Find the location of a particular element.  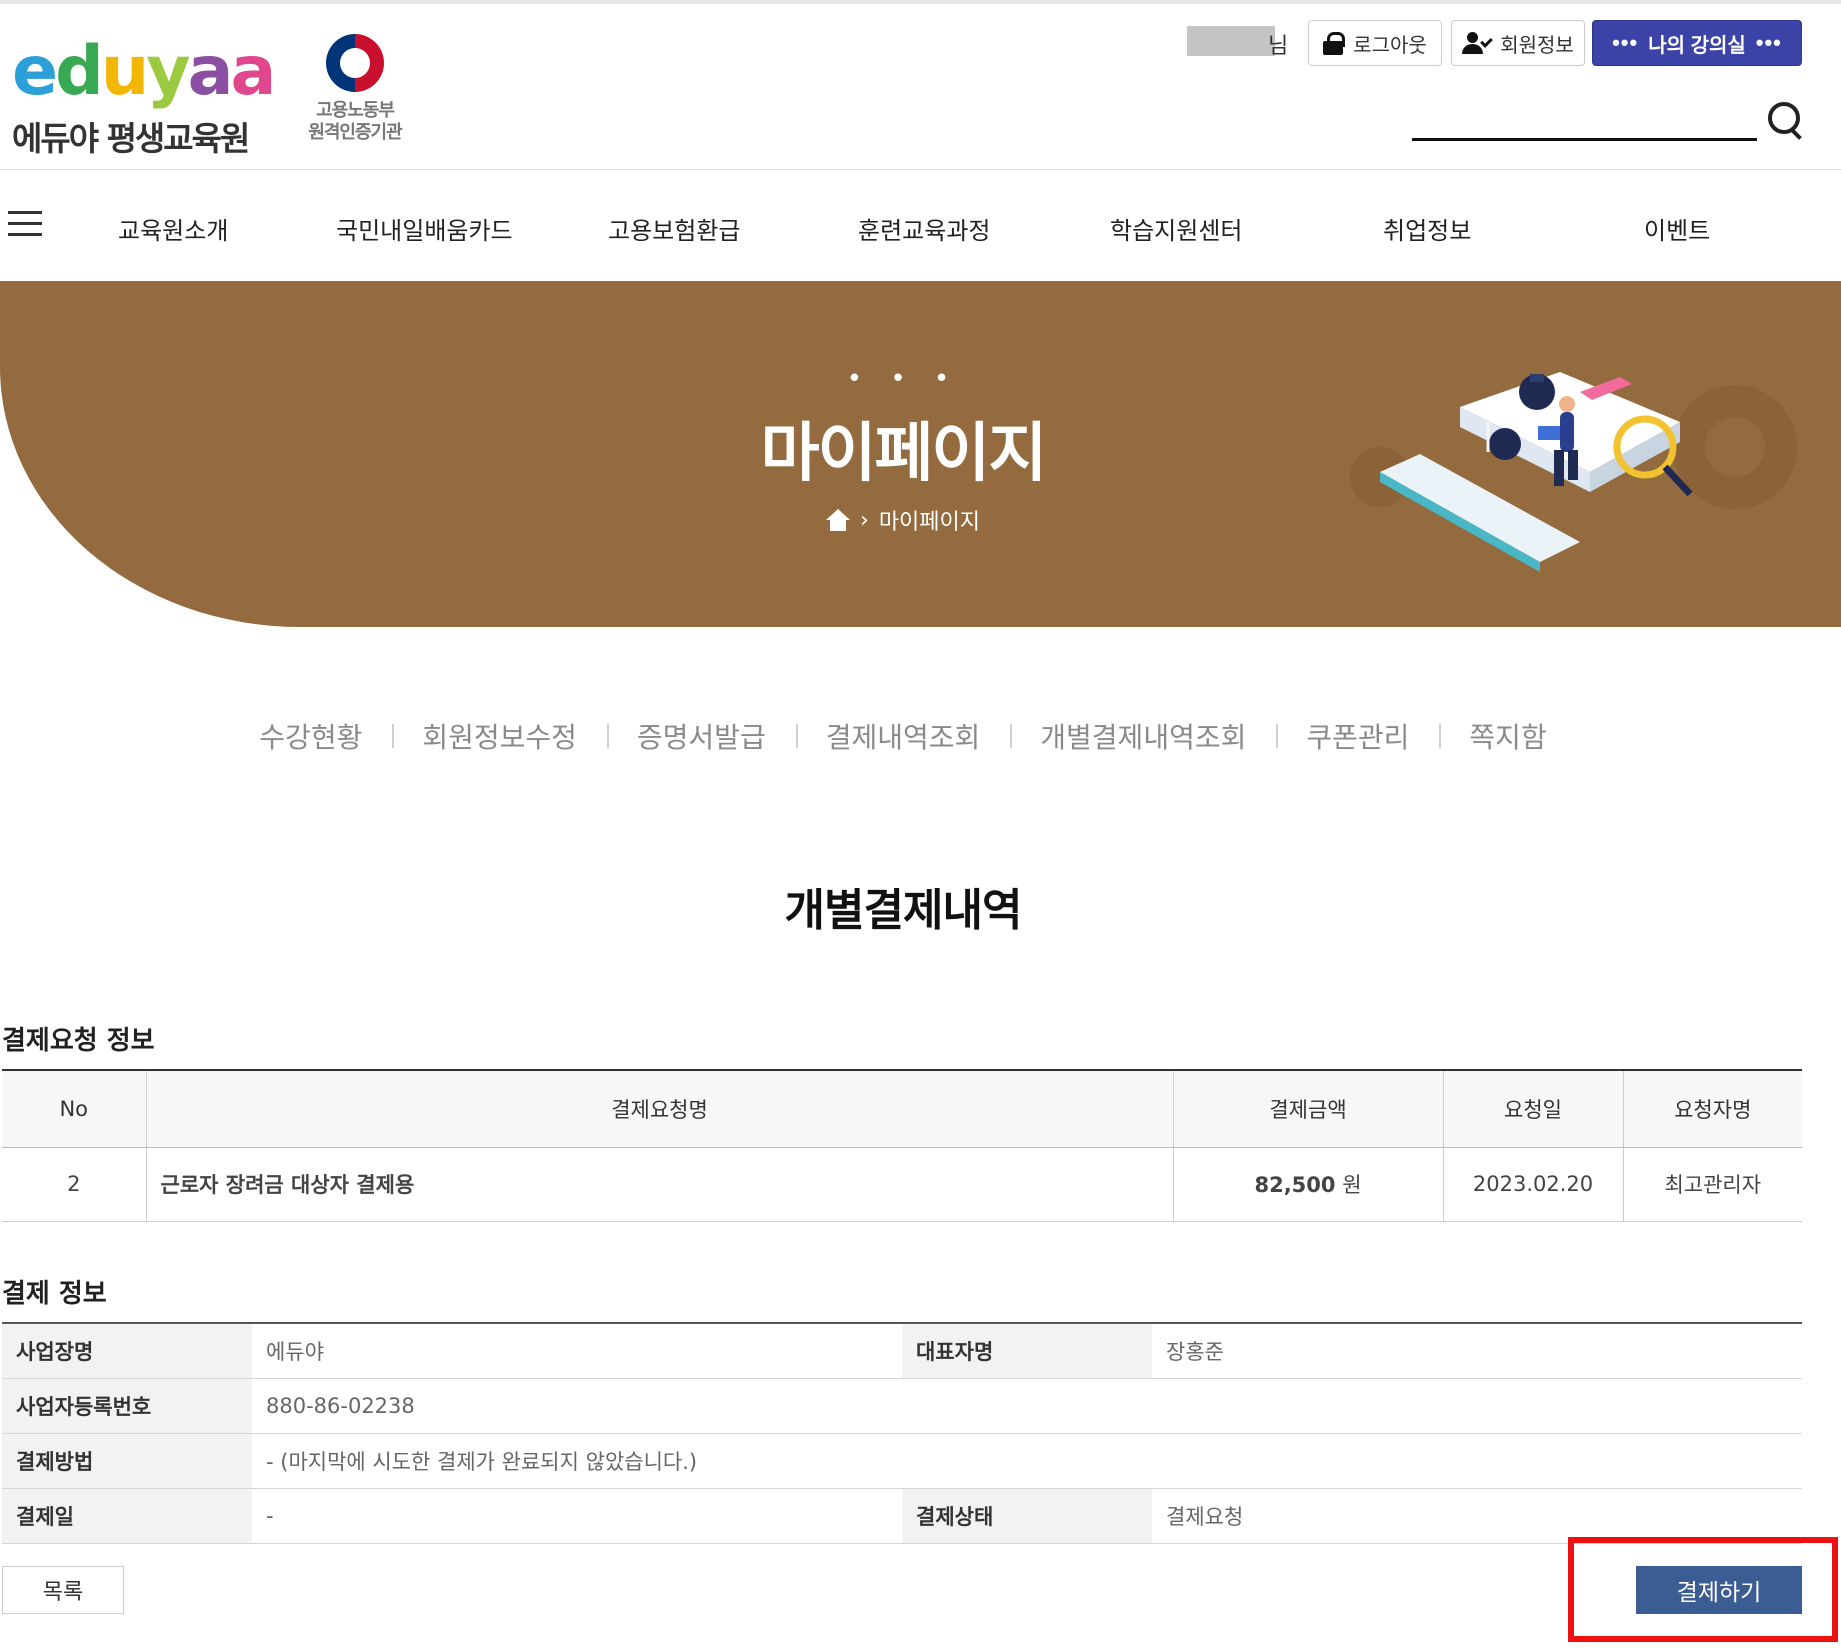

business-name-label: 사업장명 is located at coordinates (127, 1351).